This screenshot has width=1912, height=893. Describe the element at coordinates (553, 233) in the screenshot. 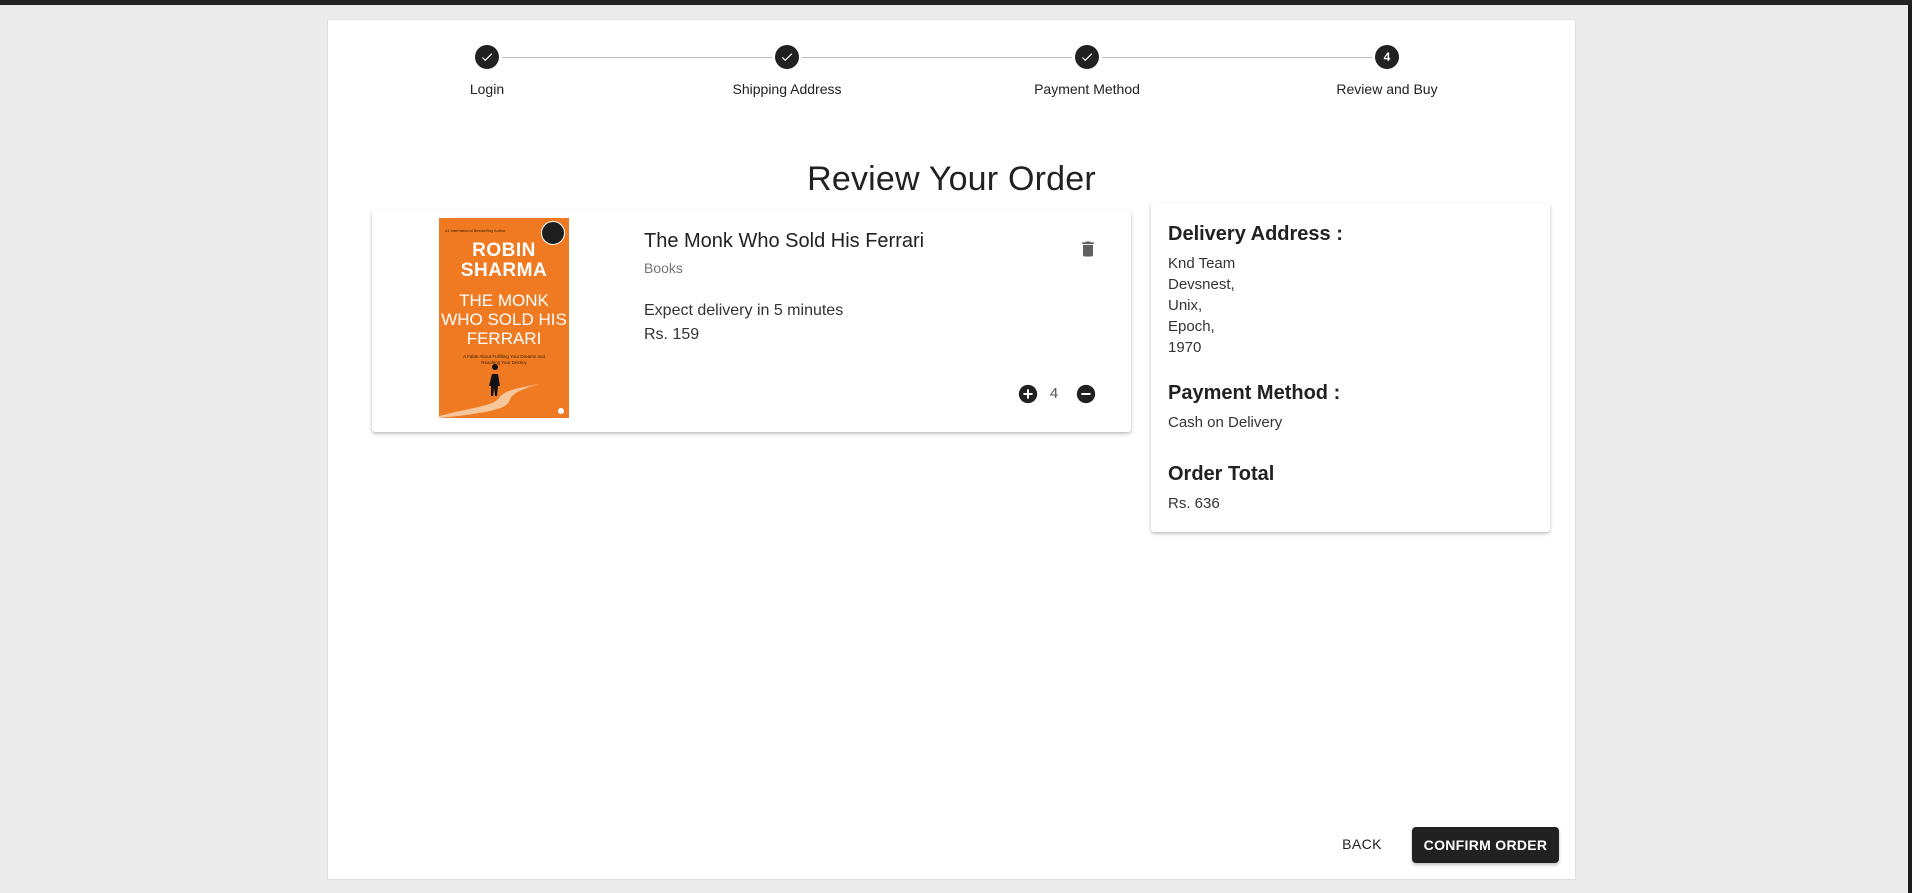

I see `bestseller-badge` at that location.